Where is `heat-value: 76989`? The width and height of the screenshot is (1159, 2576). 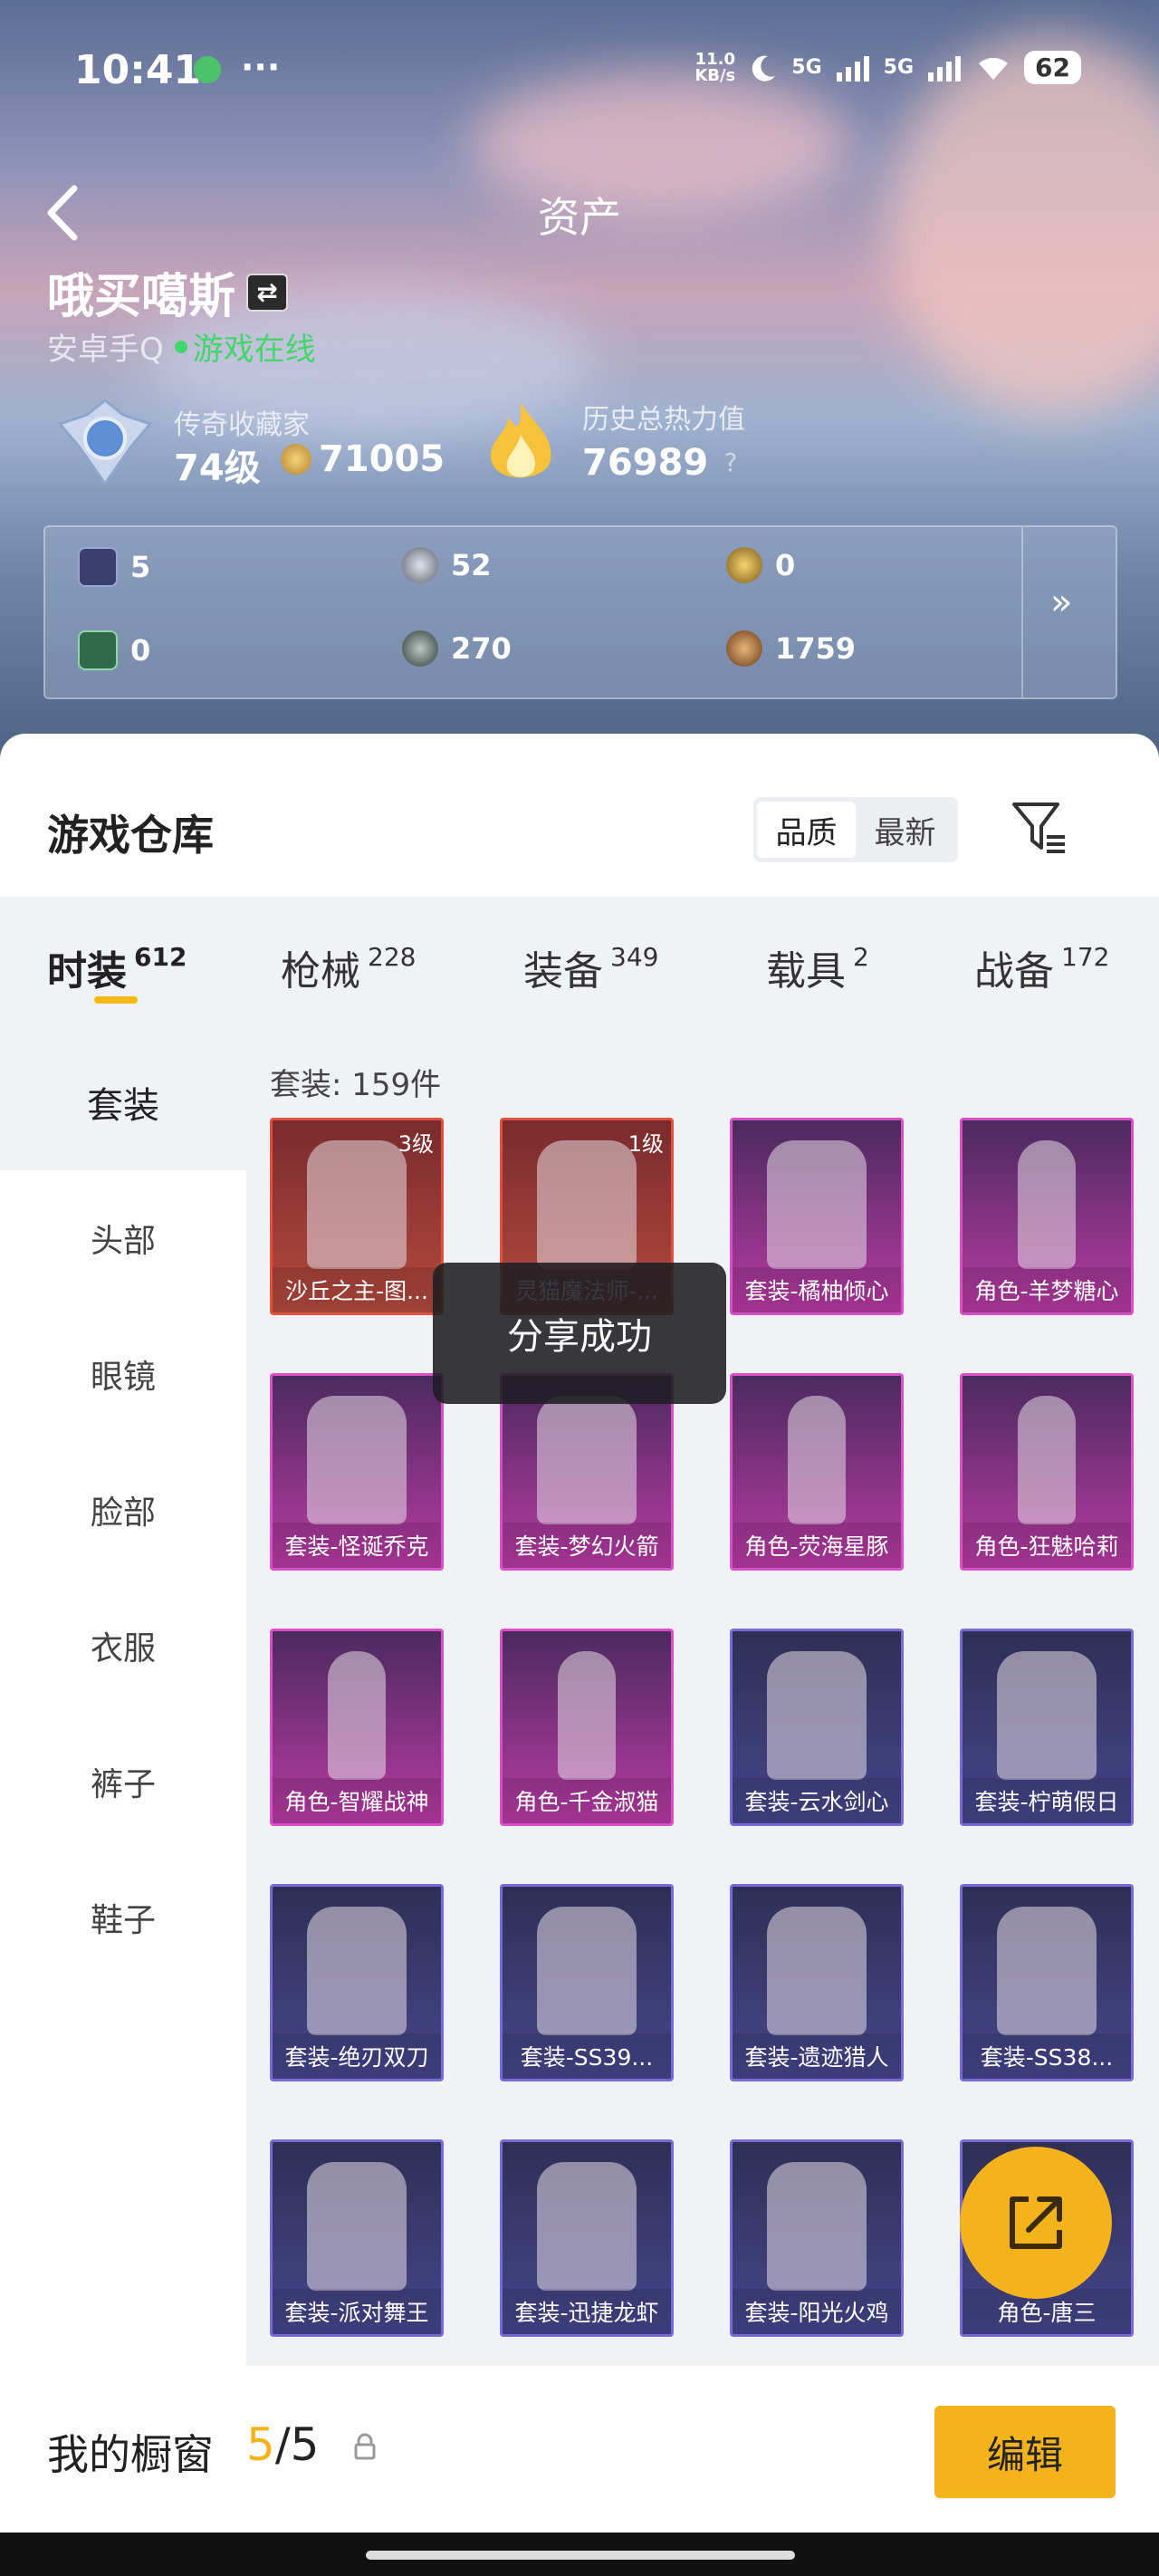 heat-value: 76989 is located at coordinates (646, 463).